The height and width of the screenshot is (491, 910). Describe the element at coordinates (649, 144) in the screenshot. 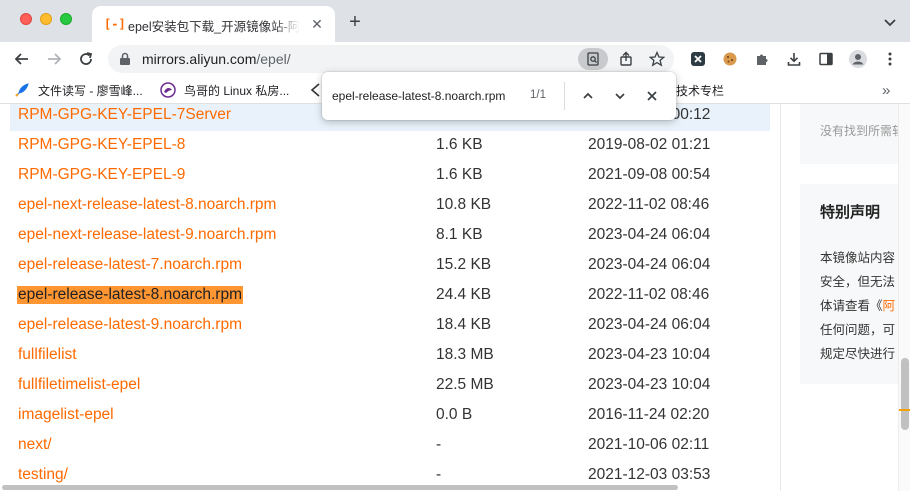

I see `file-date: 2019-08-02 01:21` at that location.